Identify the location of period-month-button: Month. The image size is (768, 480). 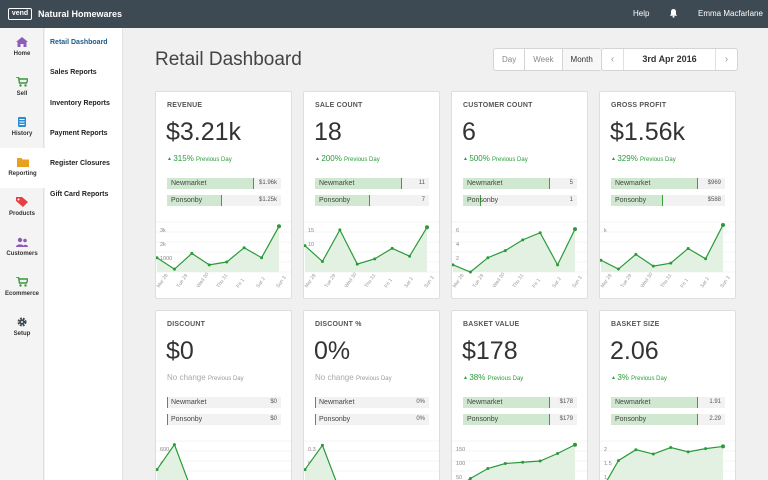
(581, 59).